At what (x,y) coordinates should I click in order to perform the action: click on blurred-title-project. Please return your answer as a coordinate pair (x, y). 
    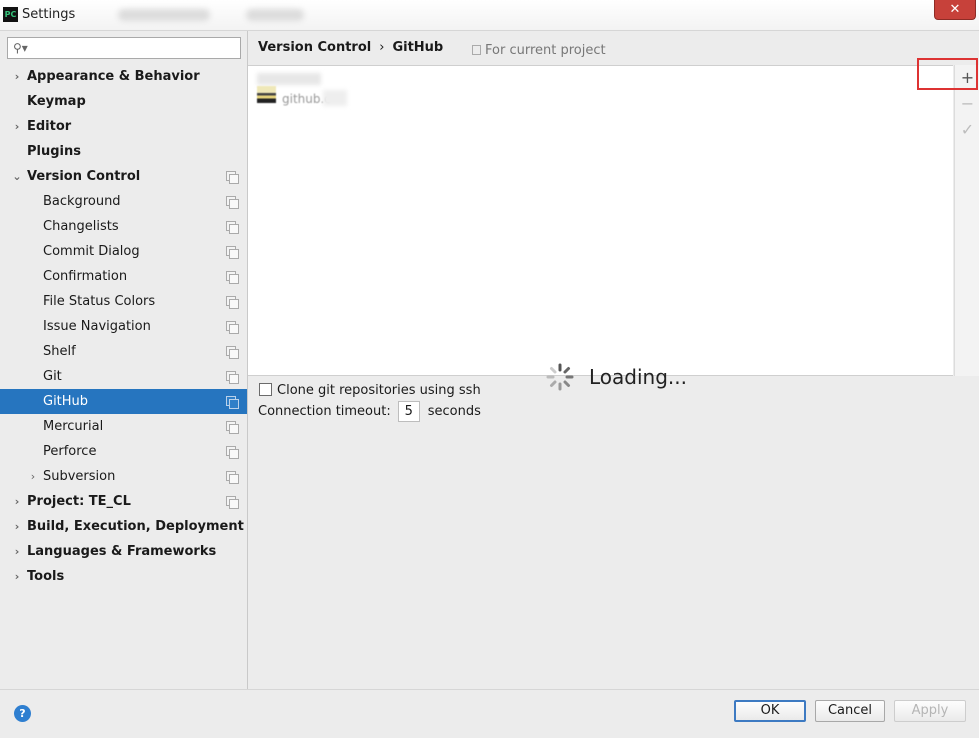
    Looking at the image, I should click on (275, 15).